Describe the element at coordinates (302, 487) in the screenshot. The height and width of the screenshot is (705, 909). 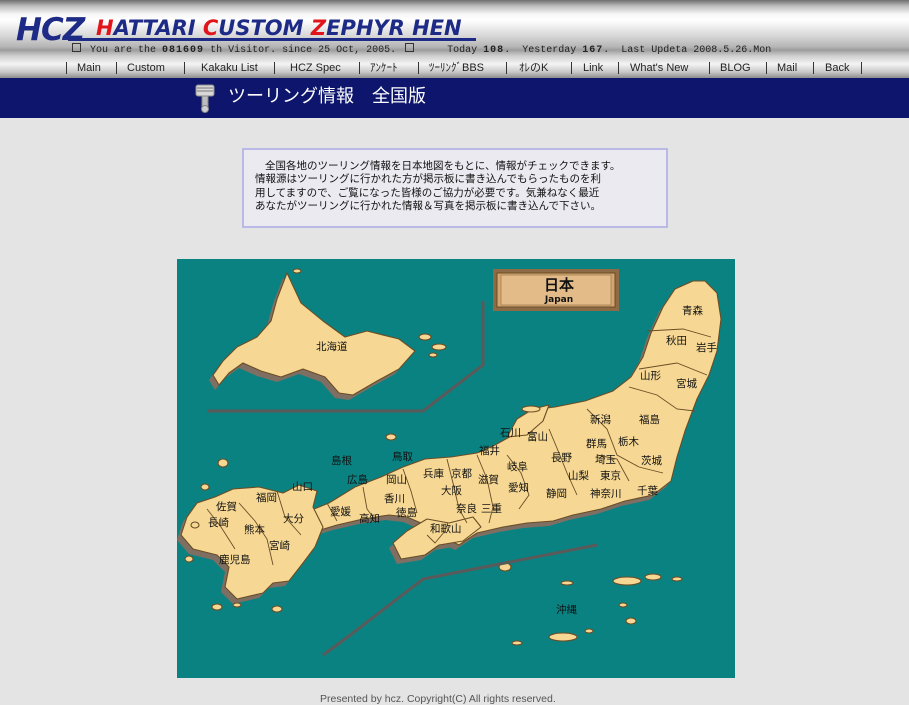
I see `pref-yamaguchi: 山口` at that location.